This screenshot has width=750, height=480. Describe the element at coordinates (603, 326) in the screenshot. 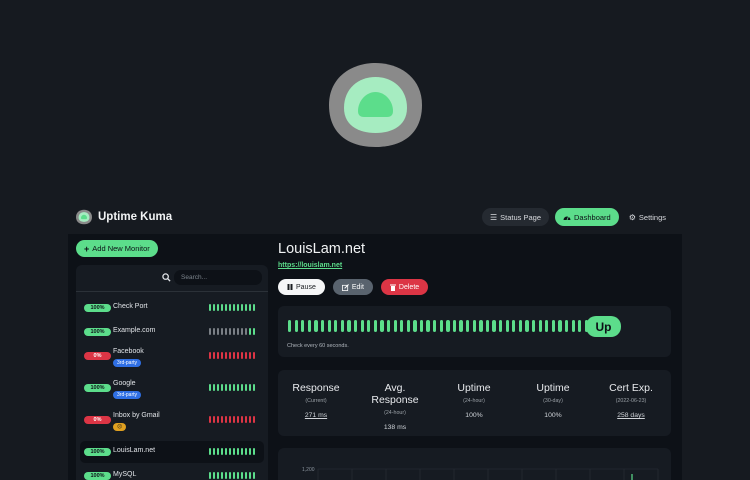

I see `status-up-badge: Up` at that location.